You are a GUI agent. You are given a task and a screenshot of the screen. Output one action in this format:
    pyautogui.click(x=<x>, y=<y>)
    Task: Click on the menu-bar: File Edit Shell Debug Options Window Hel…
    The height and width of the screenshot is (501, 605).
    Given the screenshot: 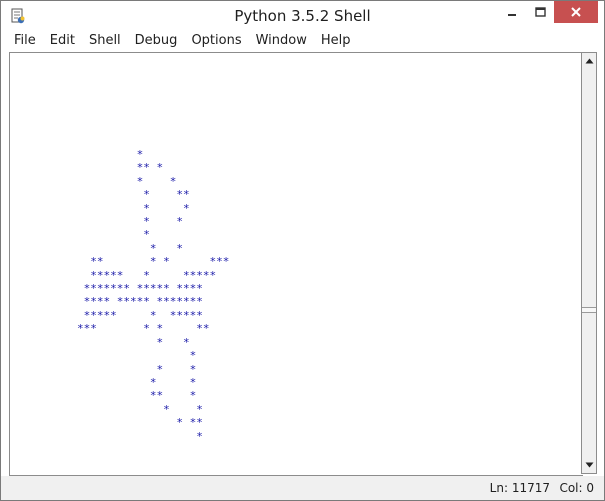 What is the action you would take?
    pyautogui.click(x=302, y=41)
    